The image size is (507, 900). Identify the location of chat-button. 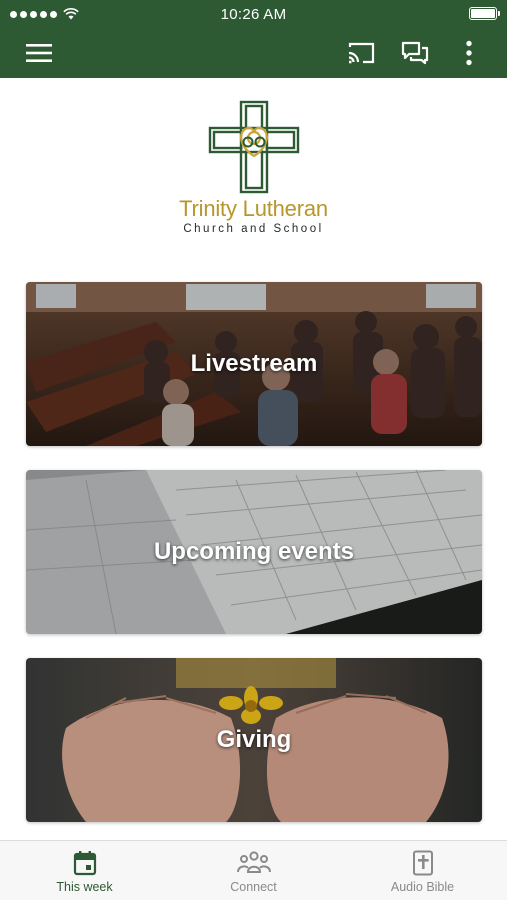
(415, 53).